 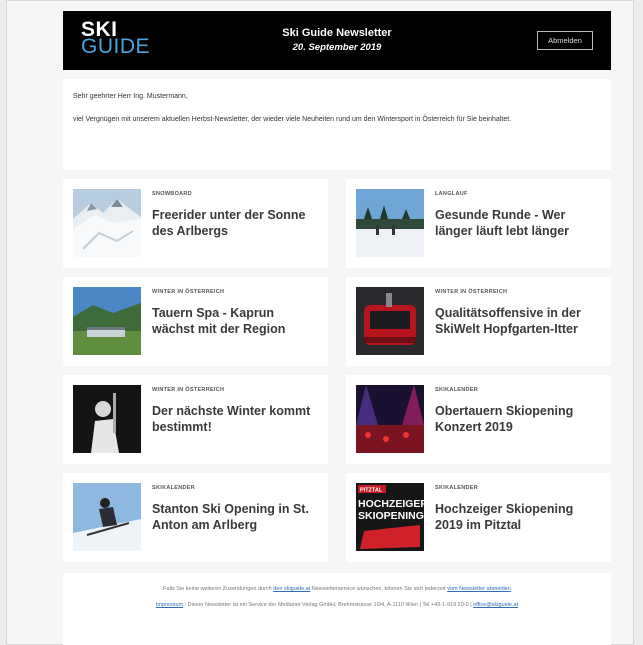 What do you see at coordinates (495, 605) in the screenshot?
I see `email-link: office@skiguide.at` at bounding box center [495, 605].